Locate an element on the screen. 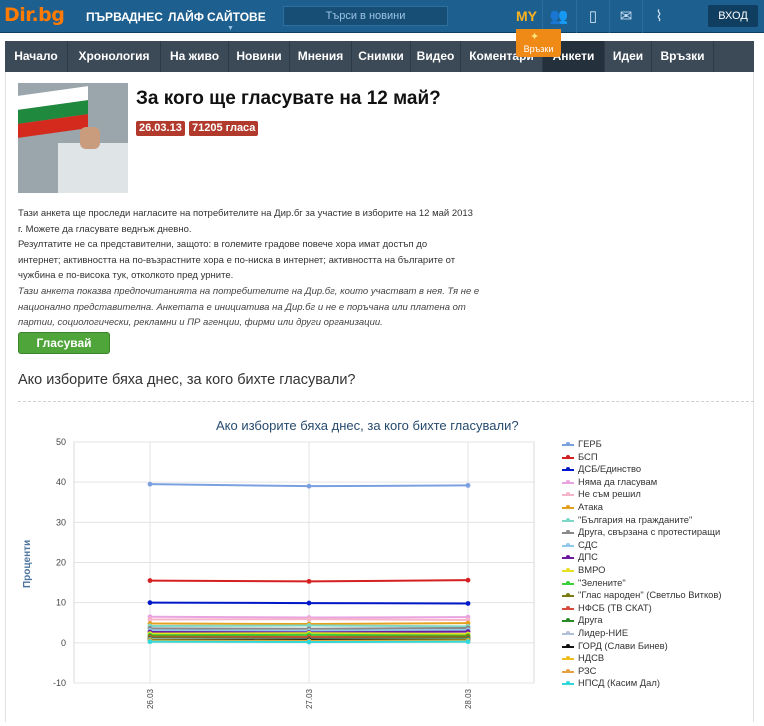 The width and height of the screenshot is (764, 726). tab-na-zhivo: На живо is located at coordinates (195, 56).